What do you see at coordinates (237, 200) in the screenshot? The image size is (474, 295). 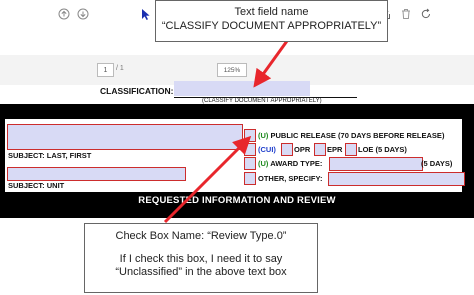 I see `section-title: REQUESTED INFORMATION AND REVIEW` at bounding box center [237, 200].